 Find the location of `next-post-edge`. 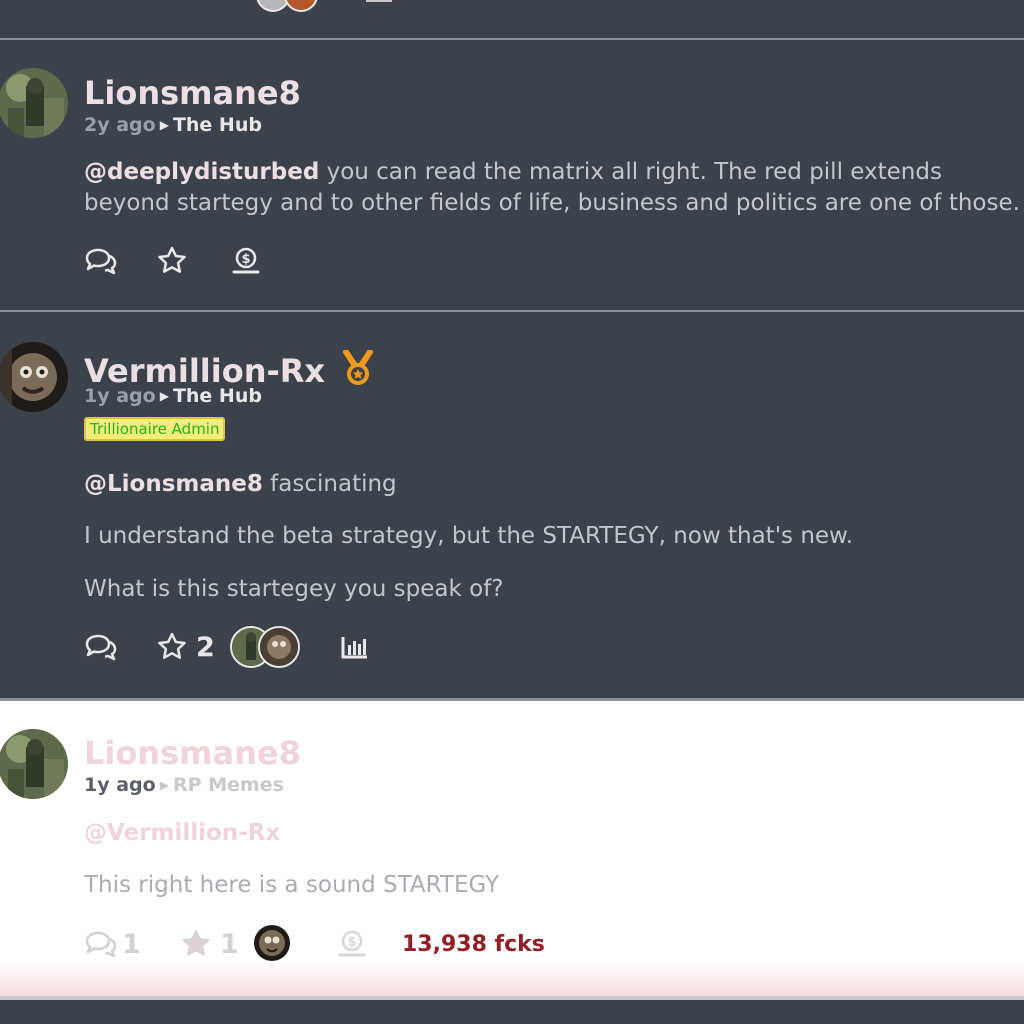

next-post-edge is located at coordinates (512, 1012).